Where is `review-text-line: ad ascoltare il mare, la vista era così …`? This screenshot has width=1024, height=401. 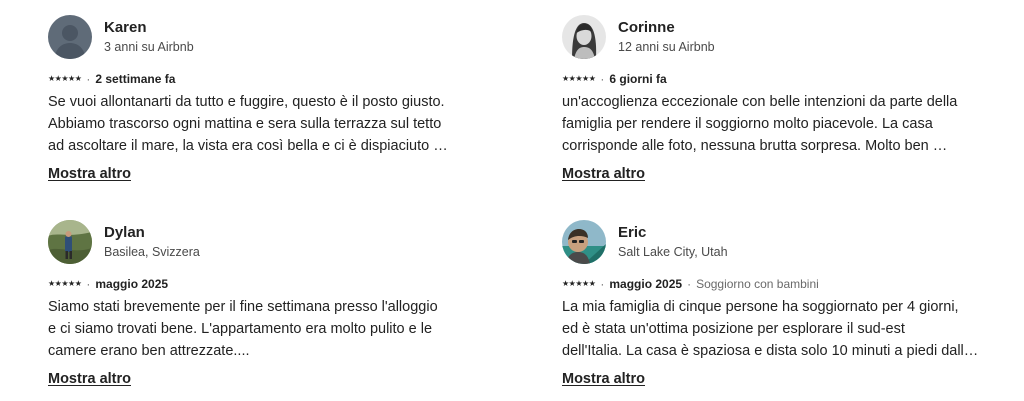 review-text-line: ad ascoltare il mare, la vista era così … is located at coordinates (248, 146).